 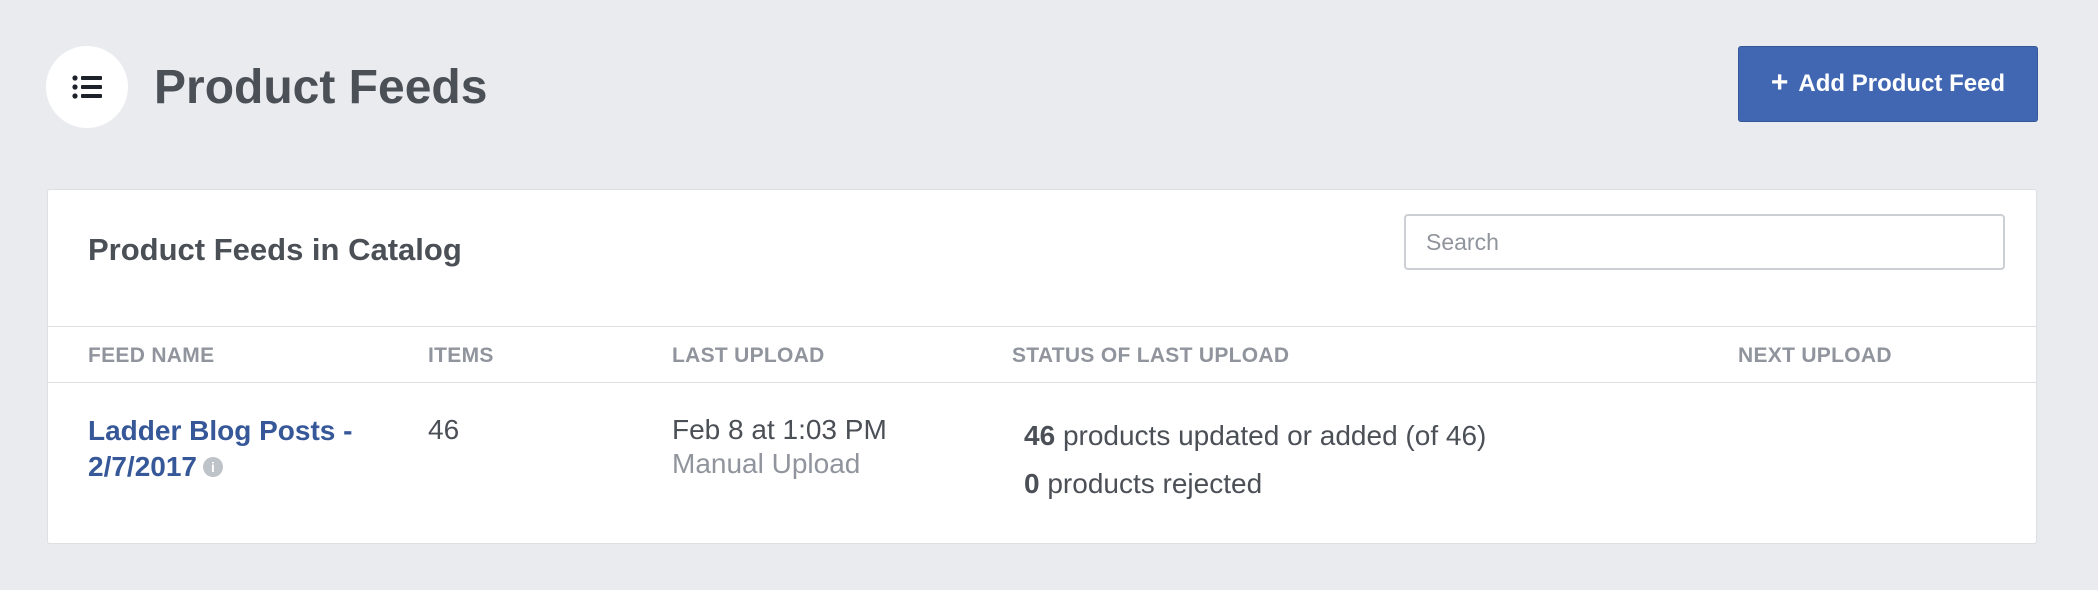 I want to click on column-header-next-upload: NEXT UPLOAD, so click(x=1815, y=356).